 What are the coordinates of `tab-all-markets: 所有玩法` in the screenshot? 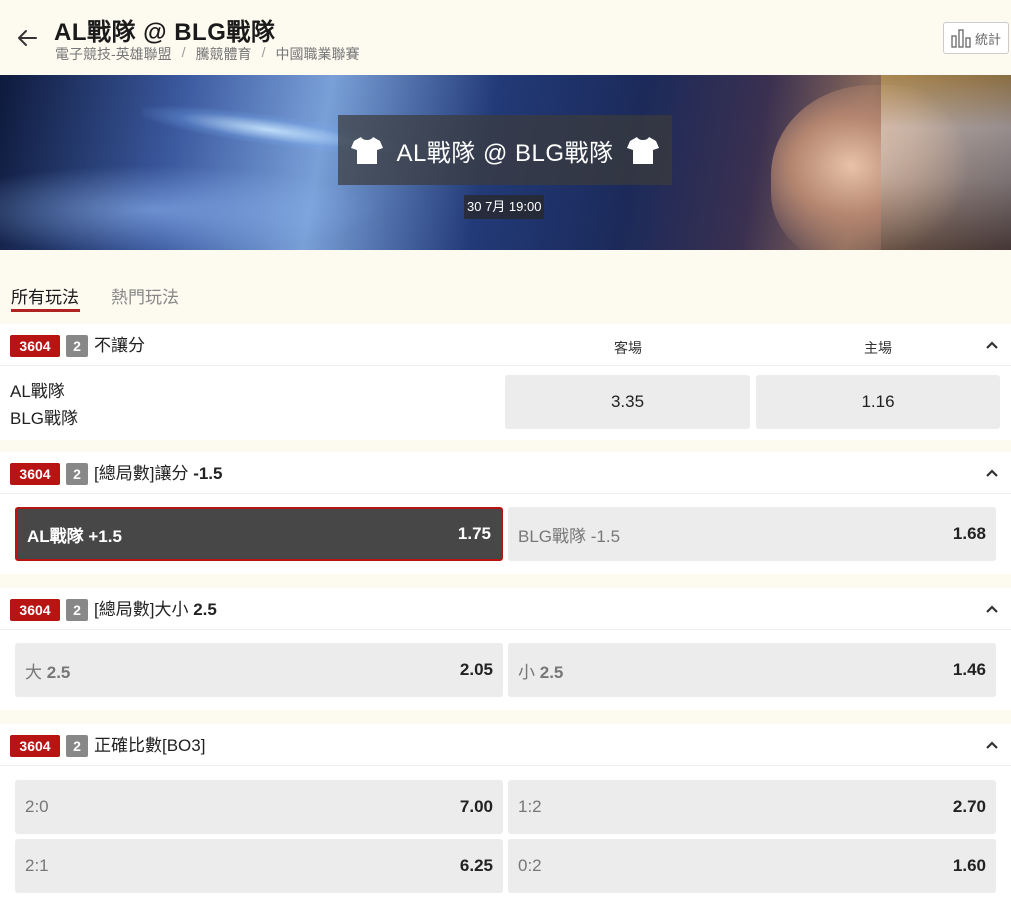 It's located at (45, 295).